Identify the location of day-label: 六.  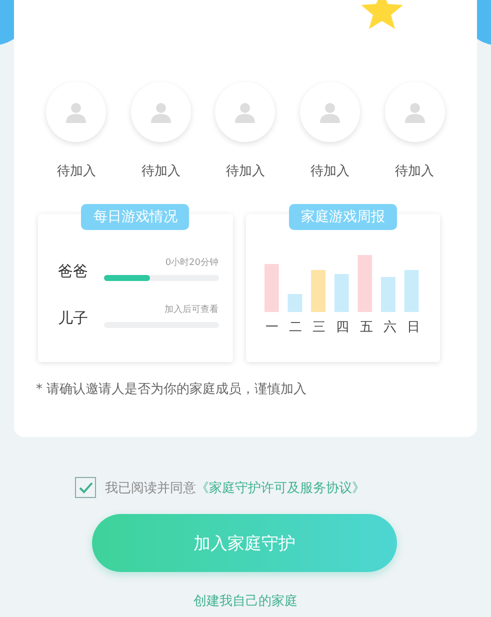
(389, 327).